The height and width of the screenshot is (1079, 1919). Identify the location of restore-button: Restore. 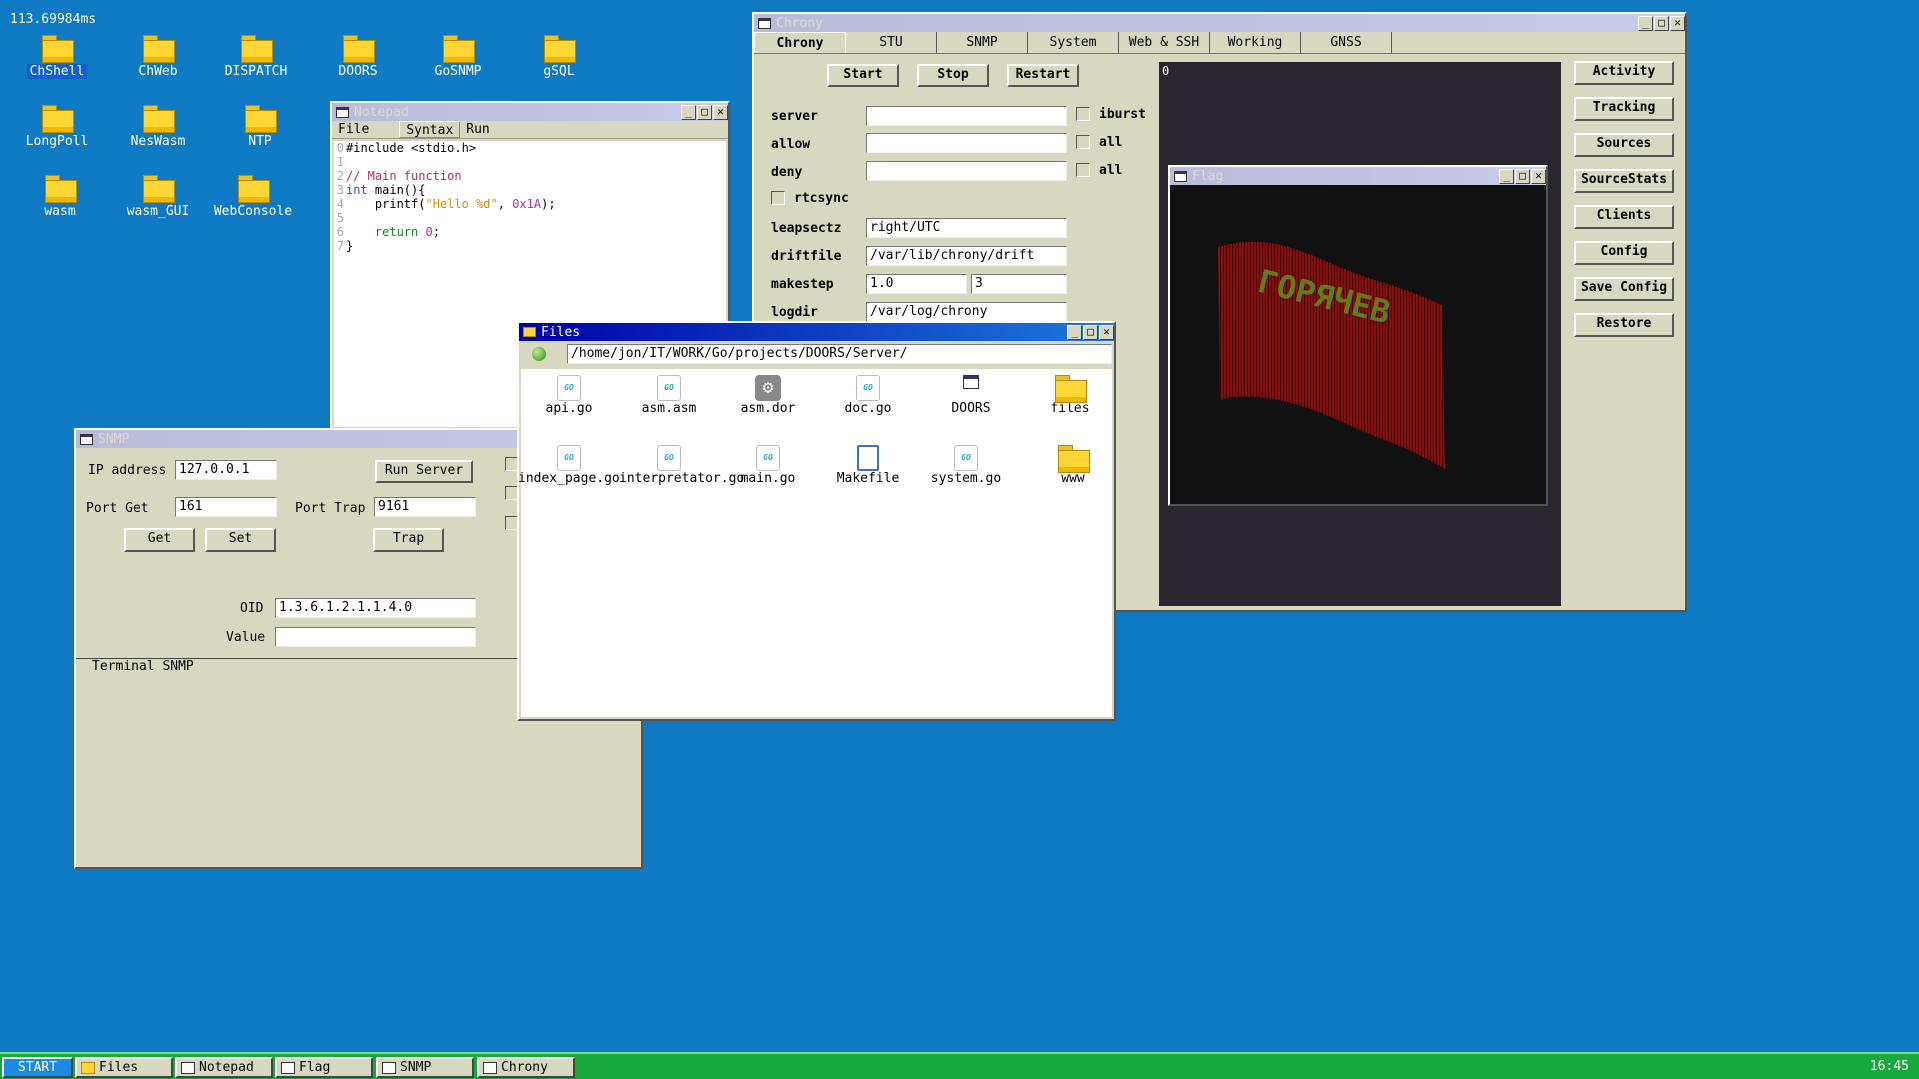
(1624, 325).